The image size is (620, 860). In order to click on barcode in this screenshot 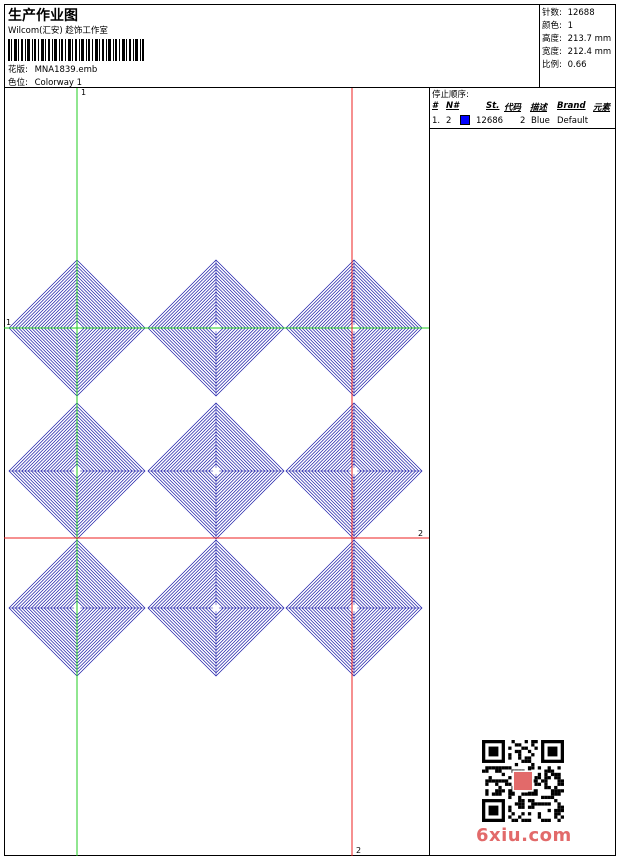, I will do `click(76, 50)`.